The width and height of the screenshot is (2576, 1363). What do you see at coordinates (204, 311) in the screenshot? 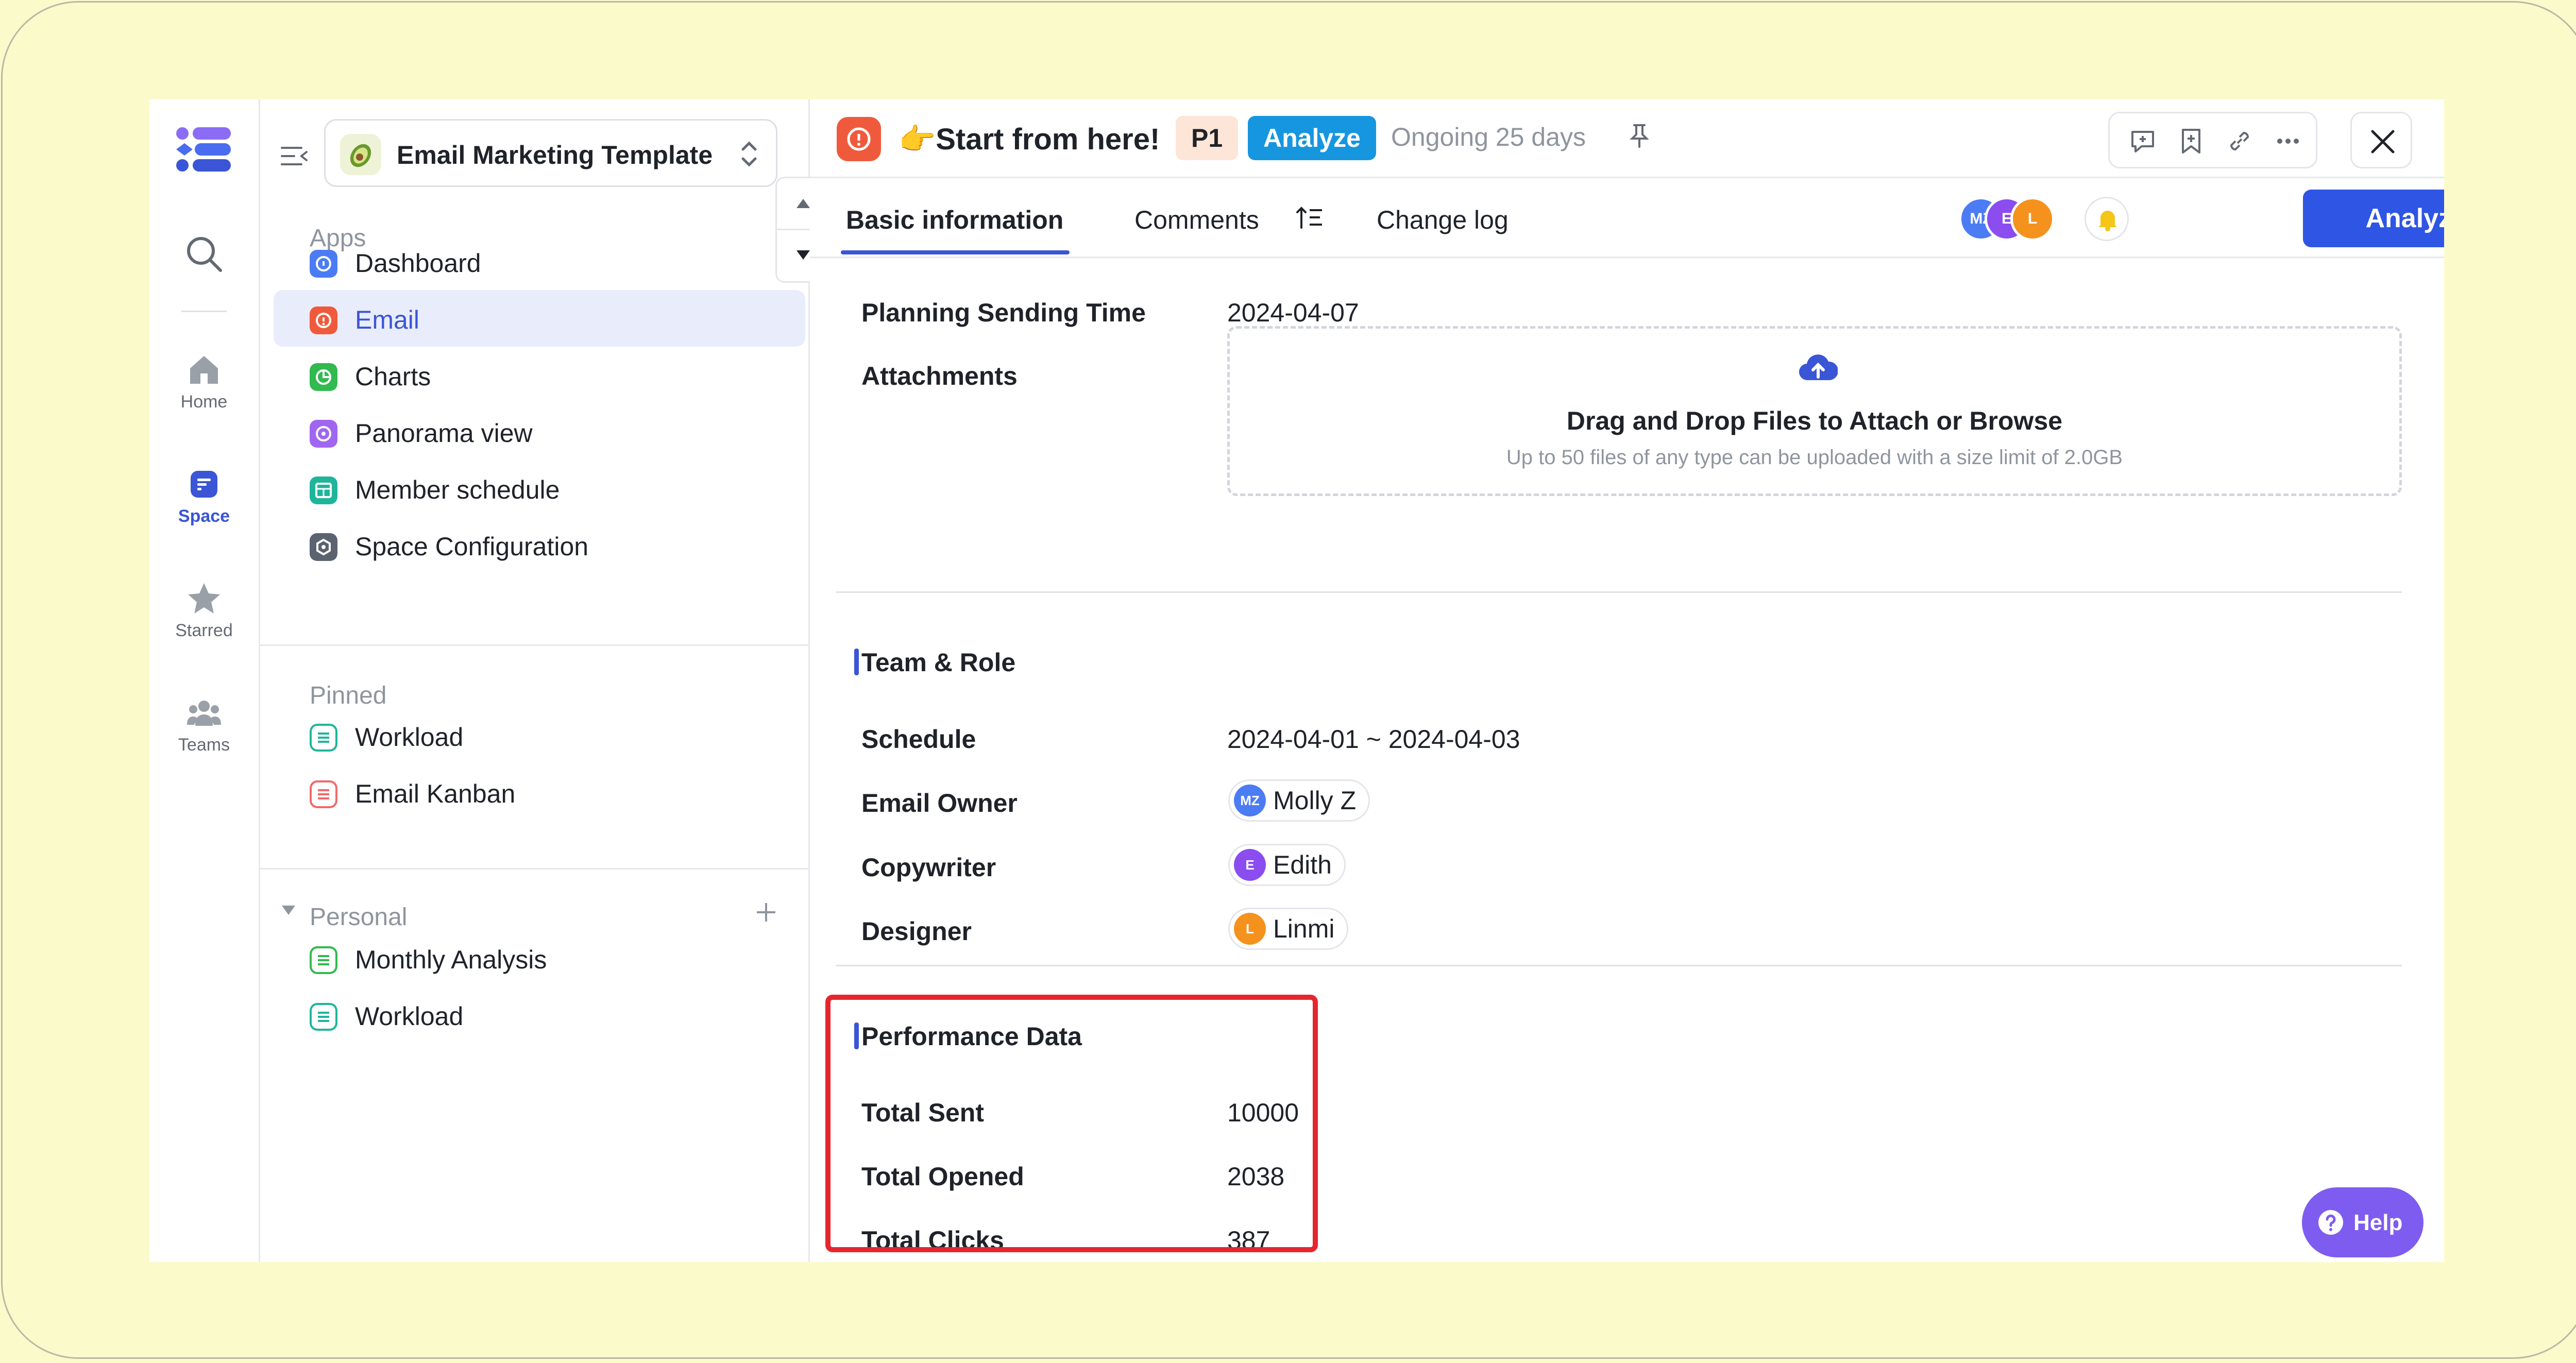
I see `rail-divider` at bounding box center [204, 311].